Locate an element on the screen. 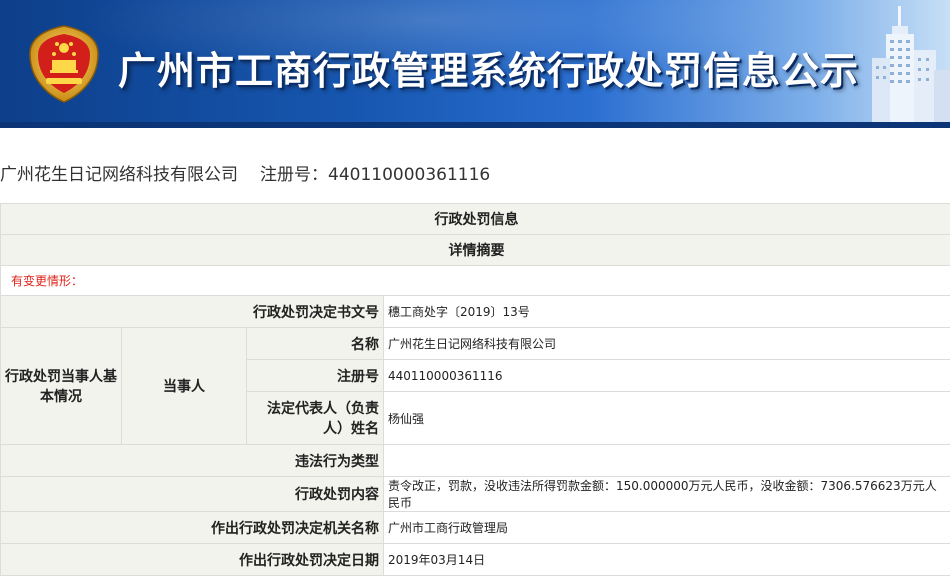 Image resolution: width=950 pixels, height=576 pixels. decision-date-label: 作出行政处罚决定日期 is located at coordinates (192, 560).